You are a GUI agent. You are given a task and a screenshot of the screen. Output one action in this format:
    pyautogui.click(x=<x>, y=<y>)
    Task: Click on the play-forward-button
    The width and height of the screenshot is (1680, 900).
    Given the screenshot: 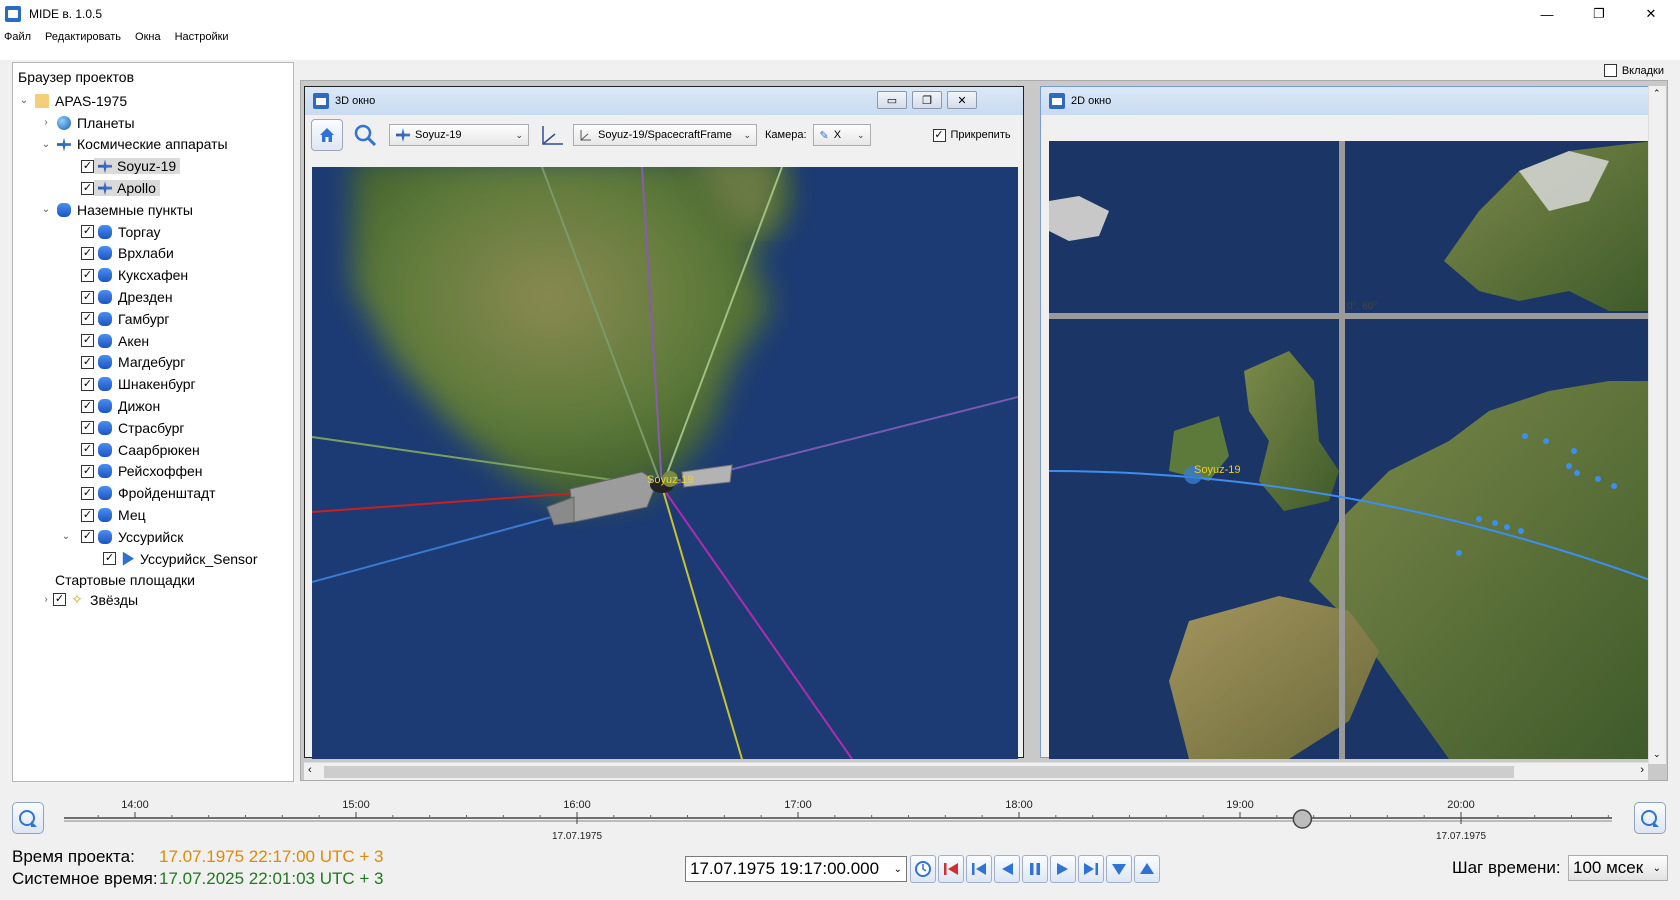 What is the action you would take?
    pyautogui.click(x=1063, y=869)
    